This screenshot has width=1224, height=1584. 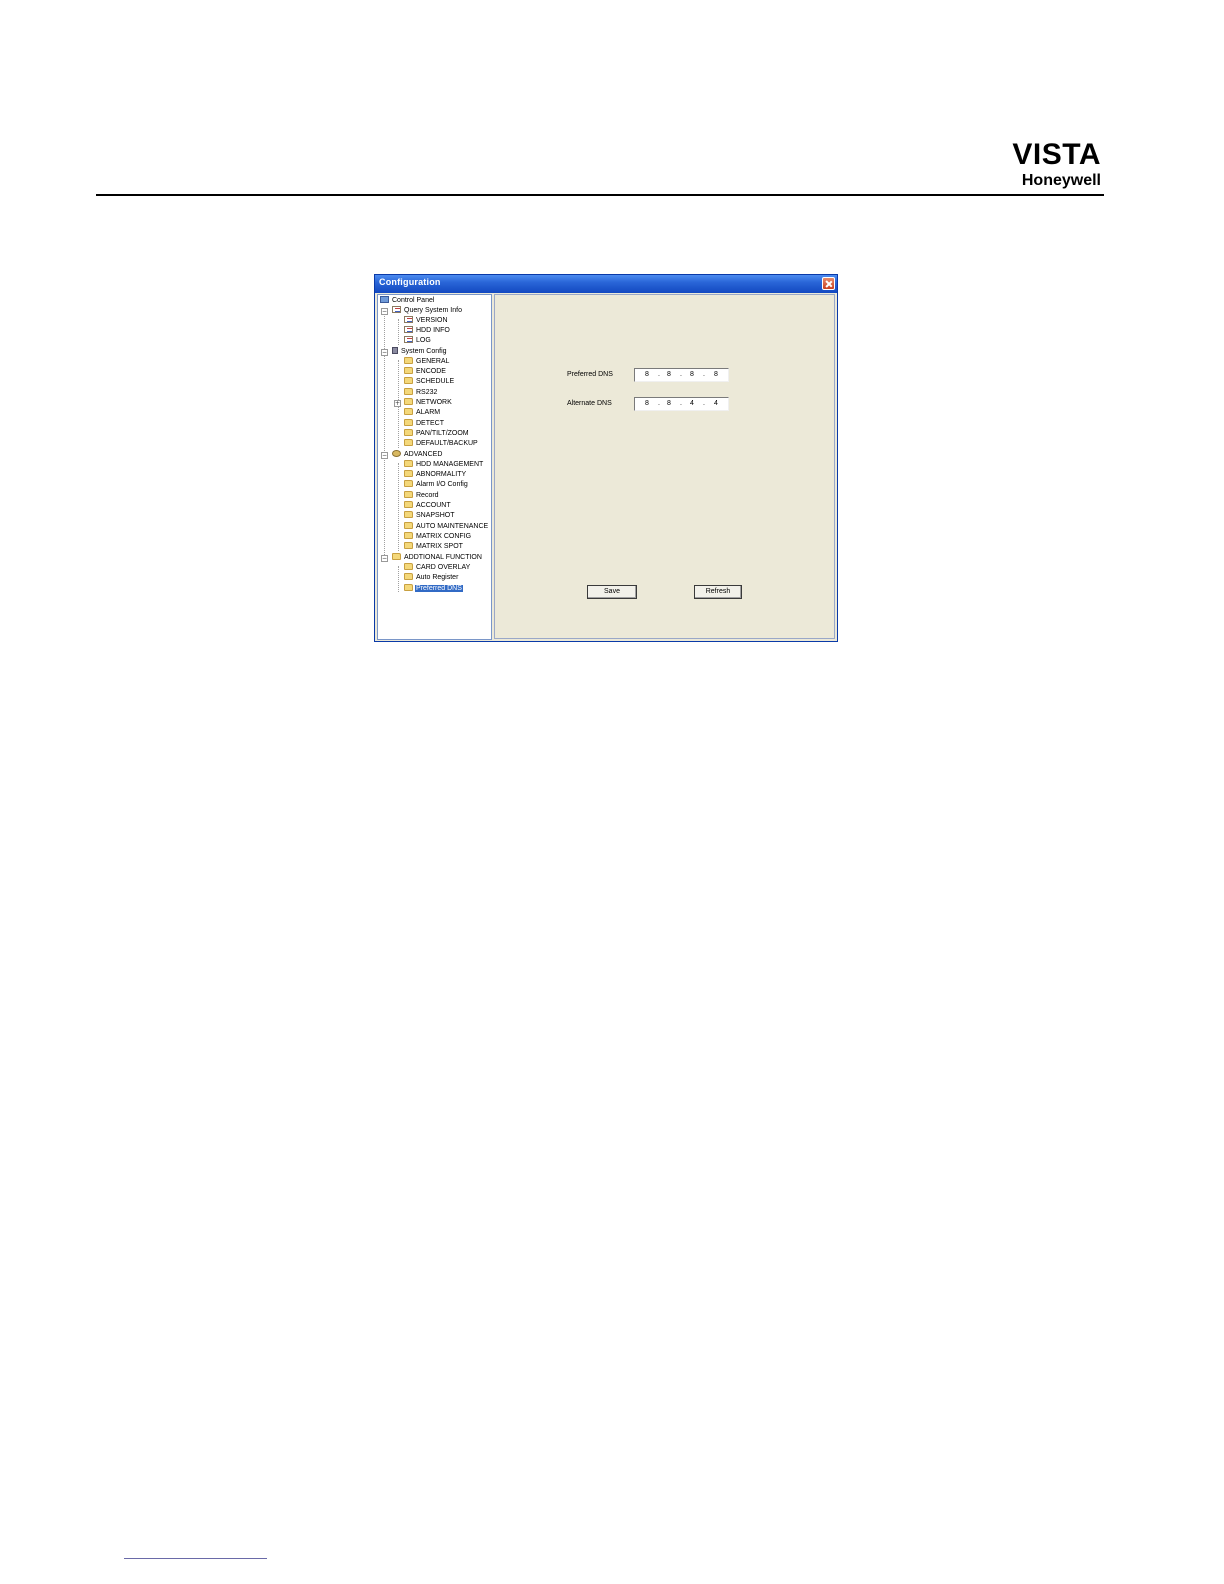 I want to click on alternate-dns-field: 8 . 8 . 4 . 4, so click(x=681, y=404).